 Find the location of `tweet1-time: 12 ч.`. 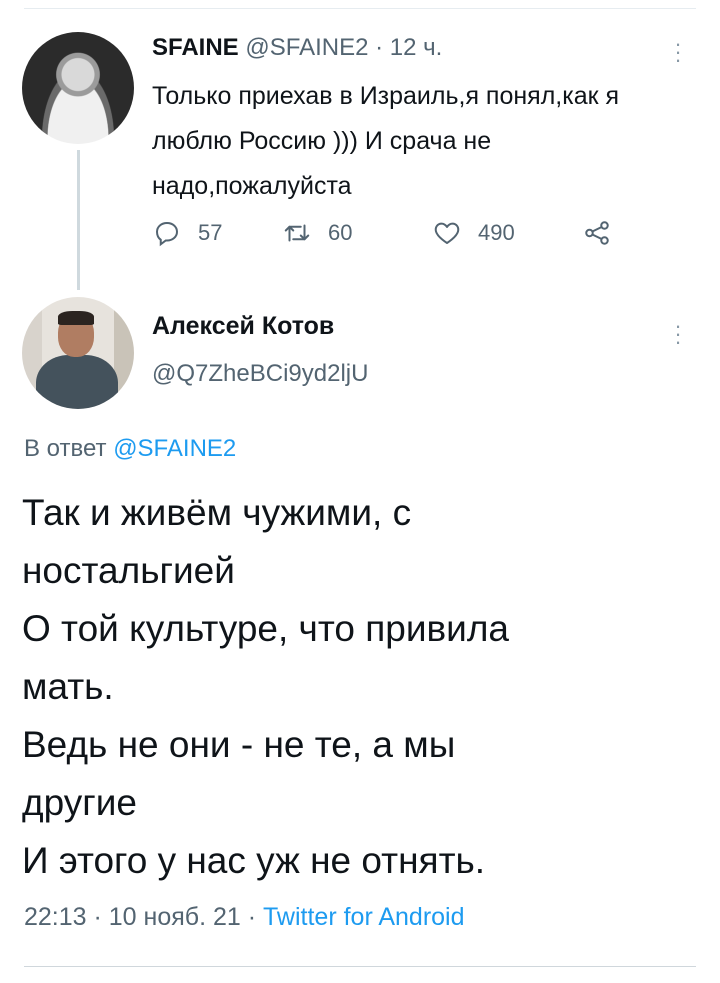

tweet1-time: 12 ч. is located at coordinates (416, 47).